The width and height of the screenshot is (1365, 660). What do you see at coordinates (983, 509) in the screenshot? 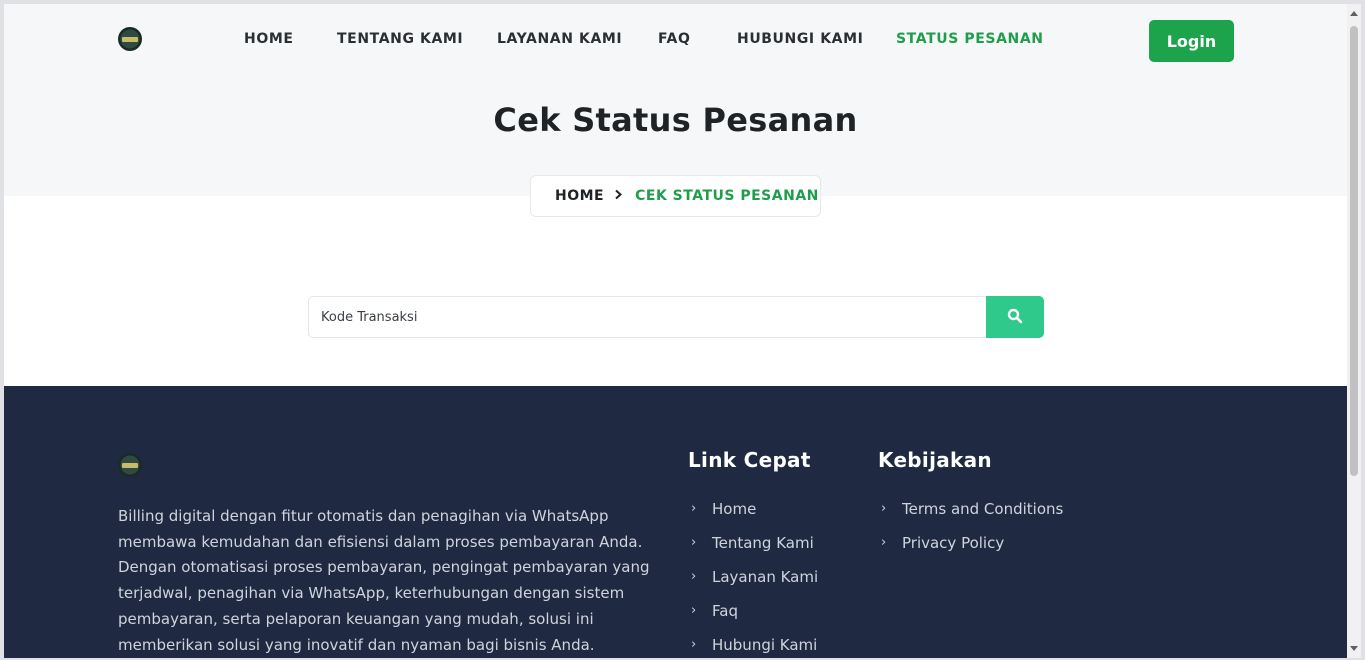
I see `link-label: Terms and Conditions` at bounding box center [983, 509].